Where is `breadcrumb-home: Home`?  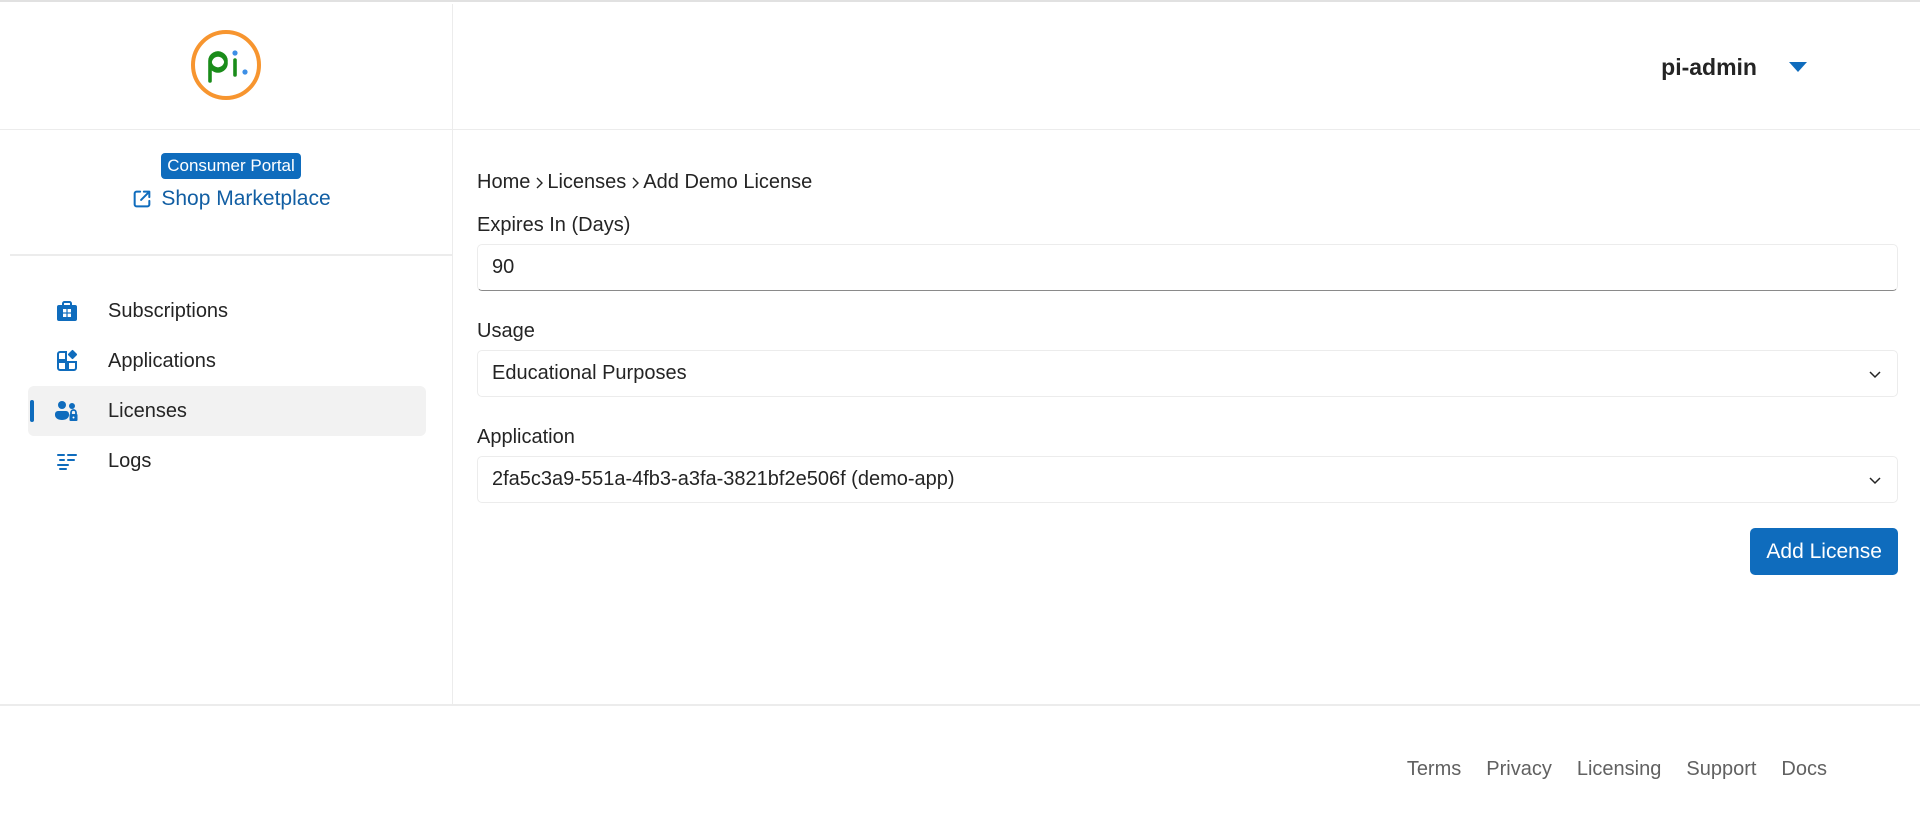 breadcrumb-home: Home is located at coordinates (503, 182).